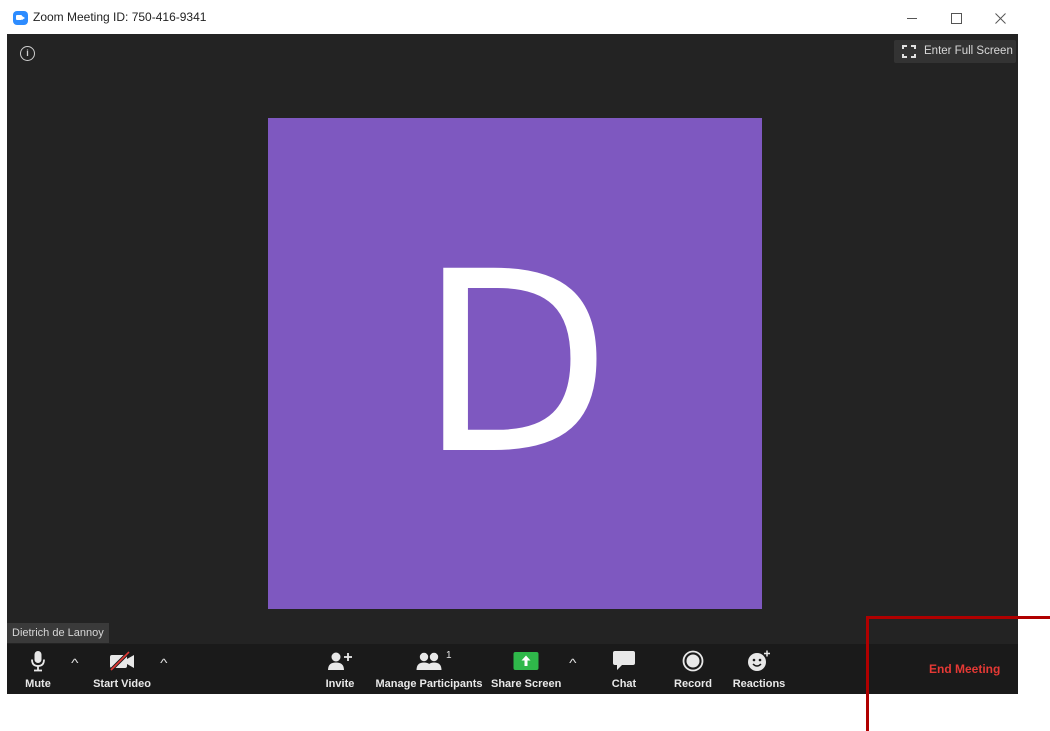 Image resolution: width=1050 pixels, height=731 pixels. I want to click on maximize-icon, so click(956, 18).